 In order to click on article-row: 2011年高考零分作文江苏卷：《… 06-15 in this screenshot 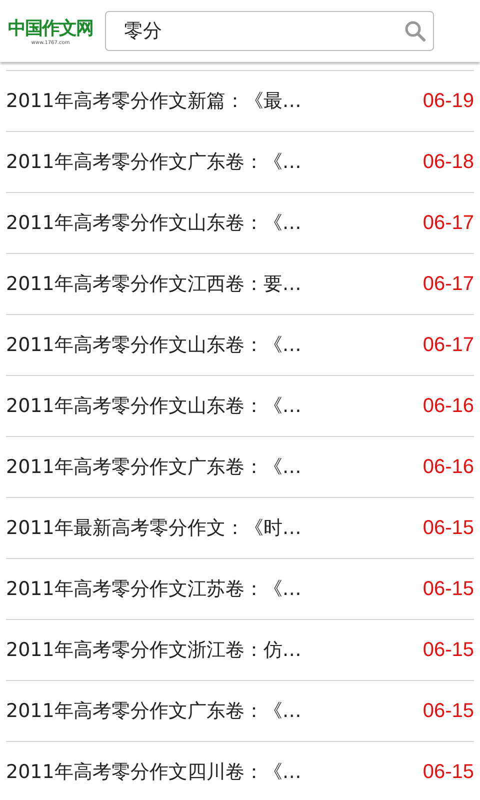, I will do `click(240, 589)`.